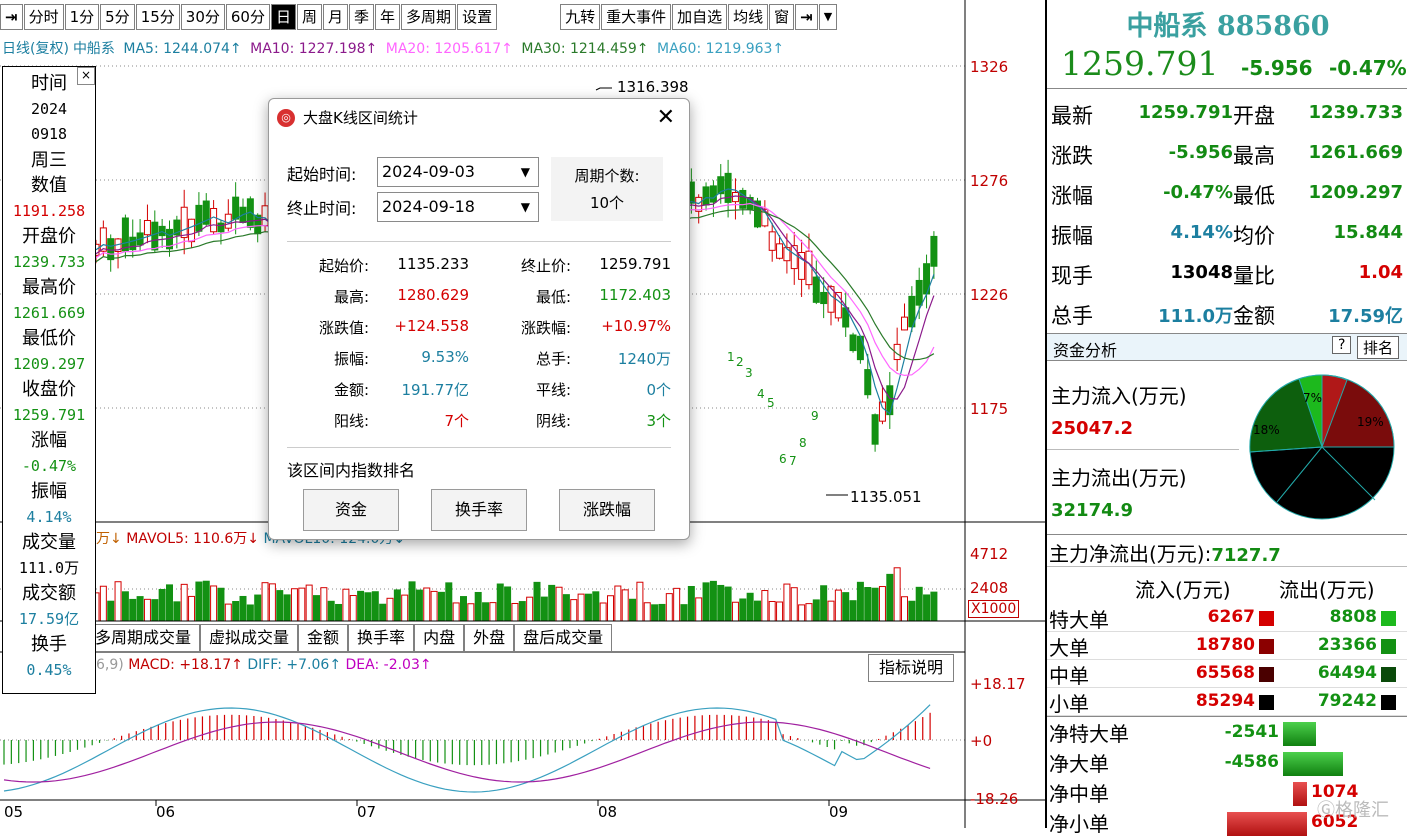  Describe the element at coordinates (1228, 26) in the screenshot. I see `index-title: 中船系 885860` at that location.